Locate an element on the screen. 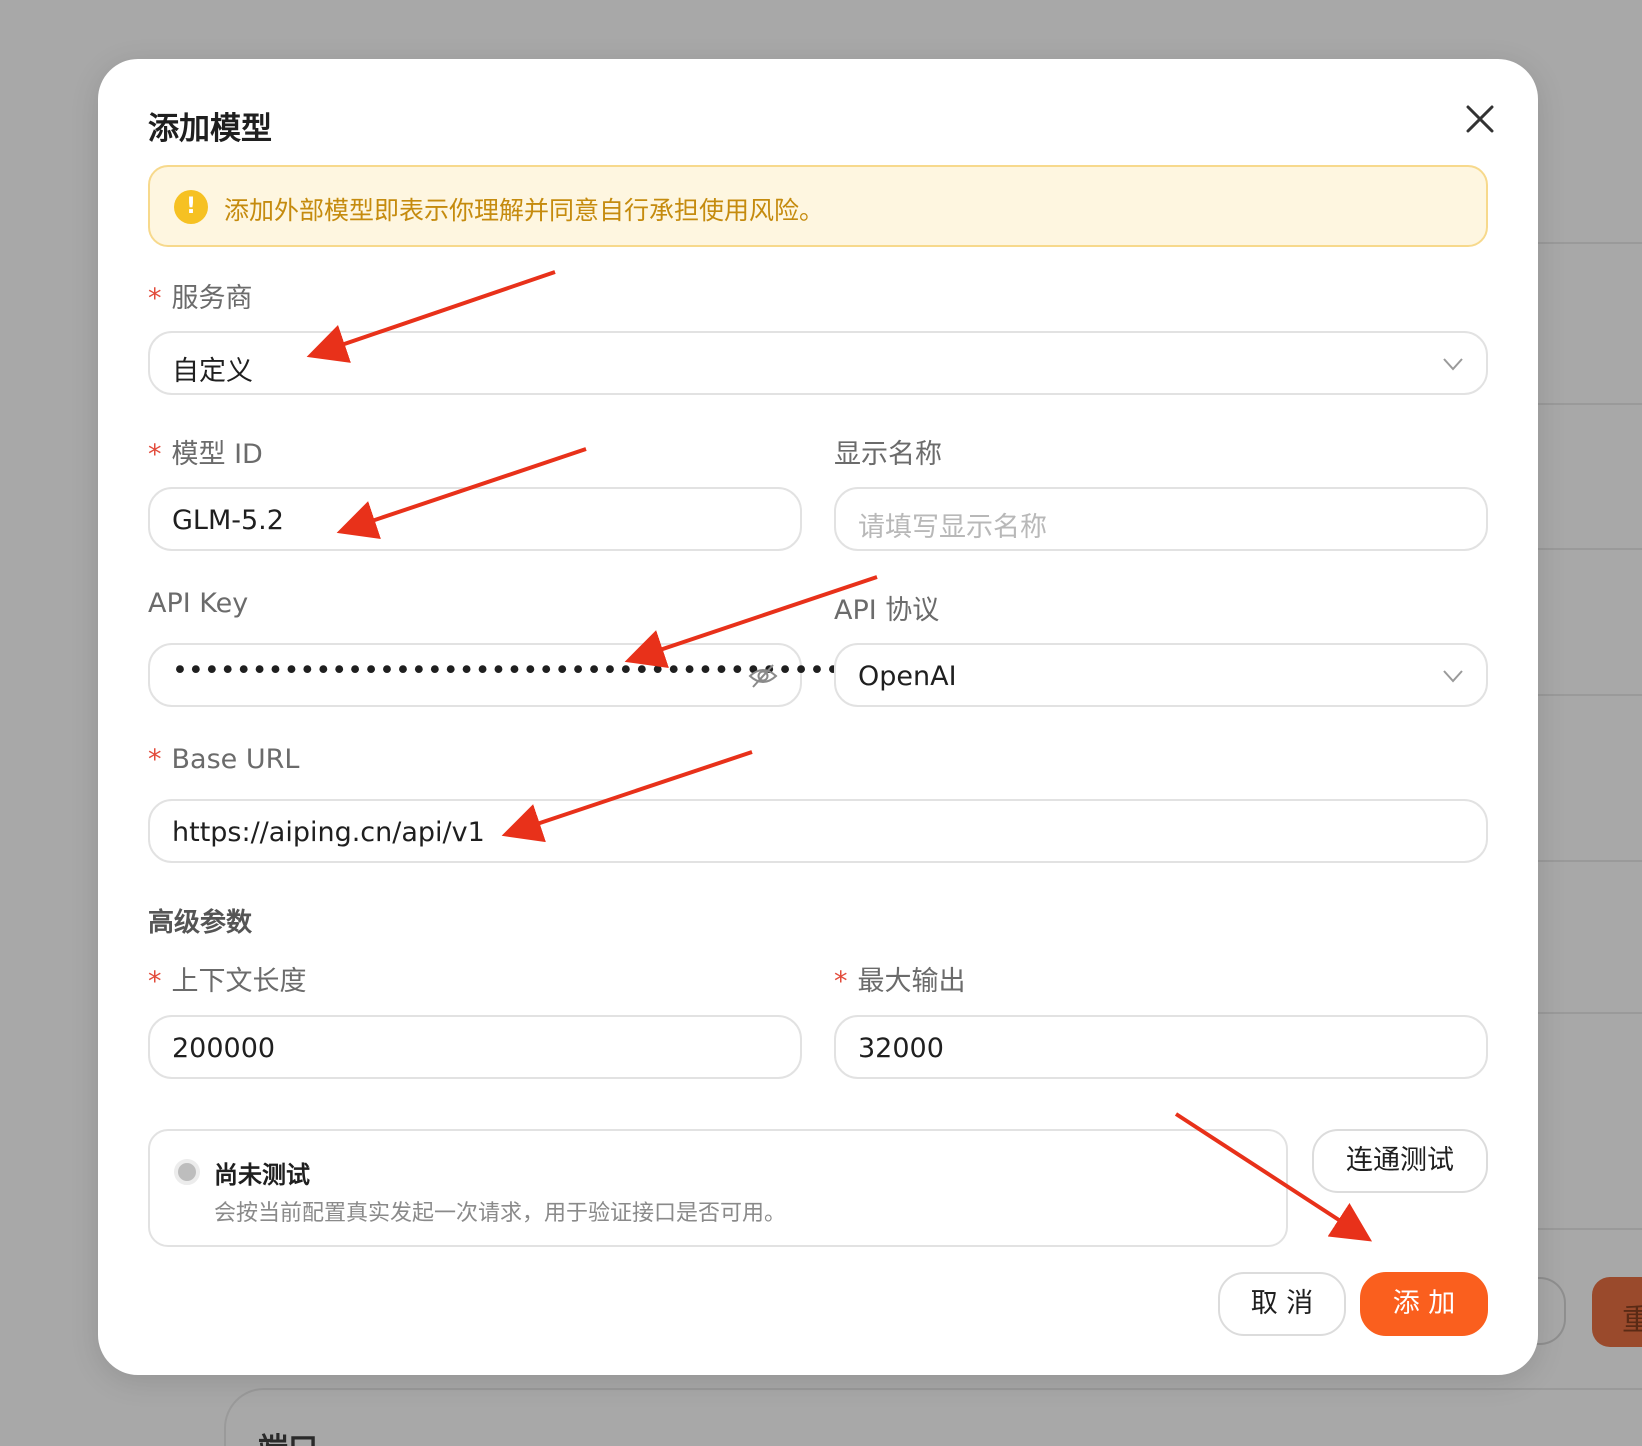 The image size is (1642, 1446). context-length-label: * 上下文长度 is located at coordinates (227, 981).